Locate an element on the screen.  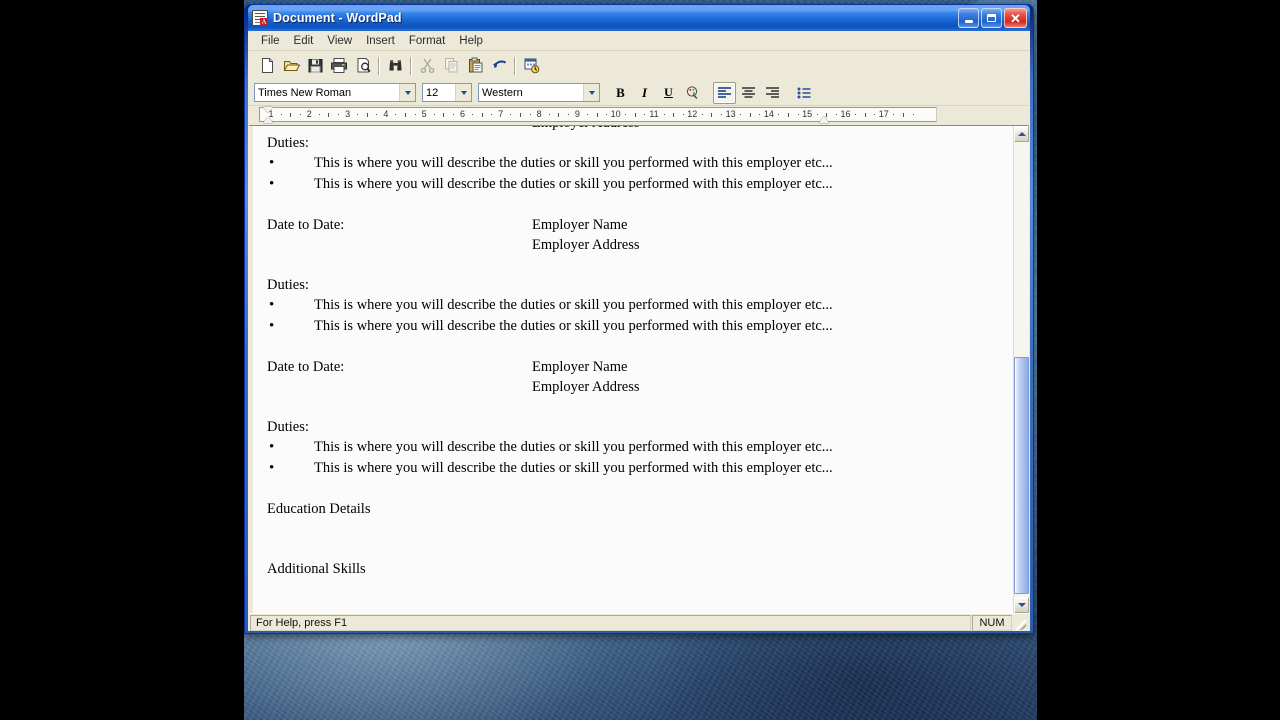
vertical-scrollbar is located at coordinates (1021, 369).